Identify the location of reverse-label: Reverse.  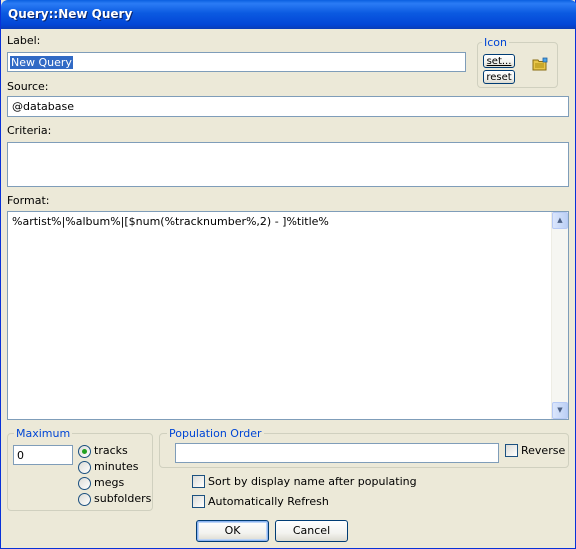
(543, 450).